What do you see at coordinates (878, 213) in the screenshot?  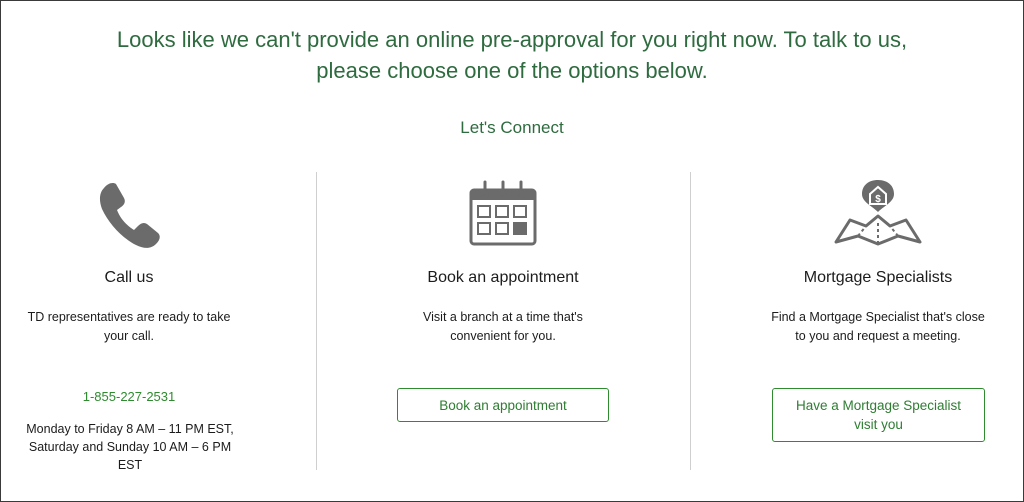 I see `map-pin-house-dollar-icon: $` at bounding box center [878, 213].